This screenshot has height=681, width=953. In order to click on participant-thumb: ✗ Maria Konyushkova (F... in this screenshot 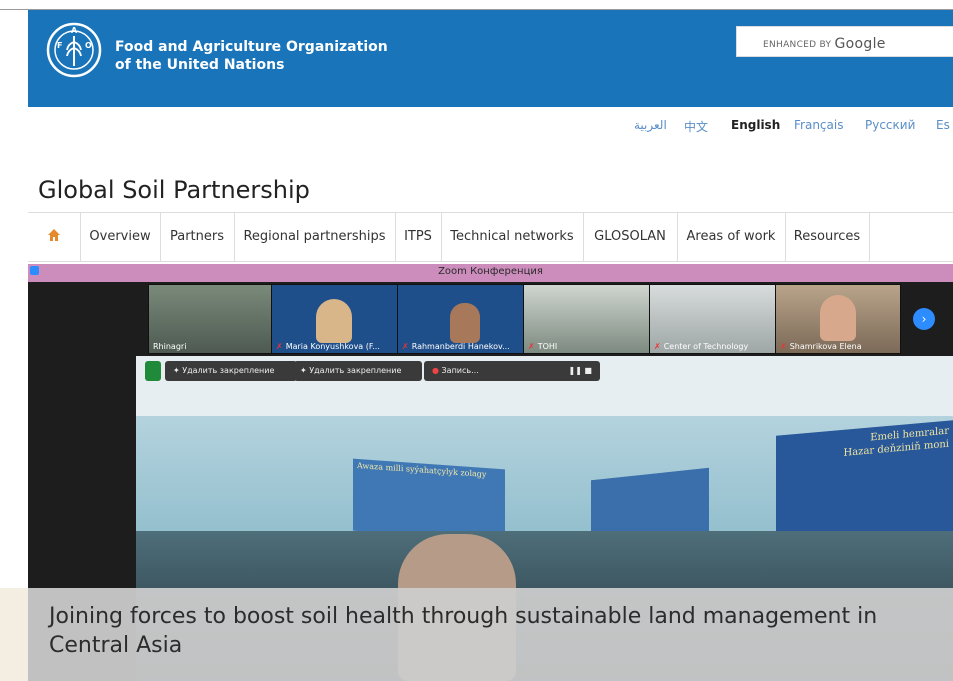, I will do `click(334, 319)`.